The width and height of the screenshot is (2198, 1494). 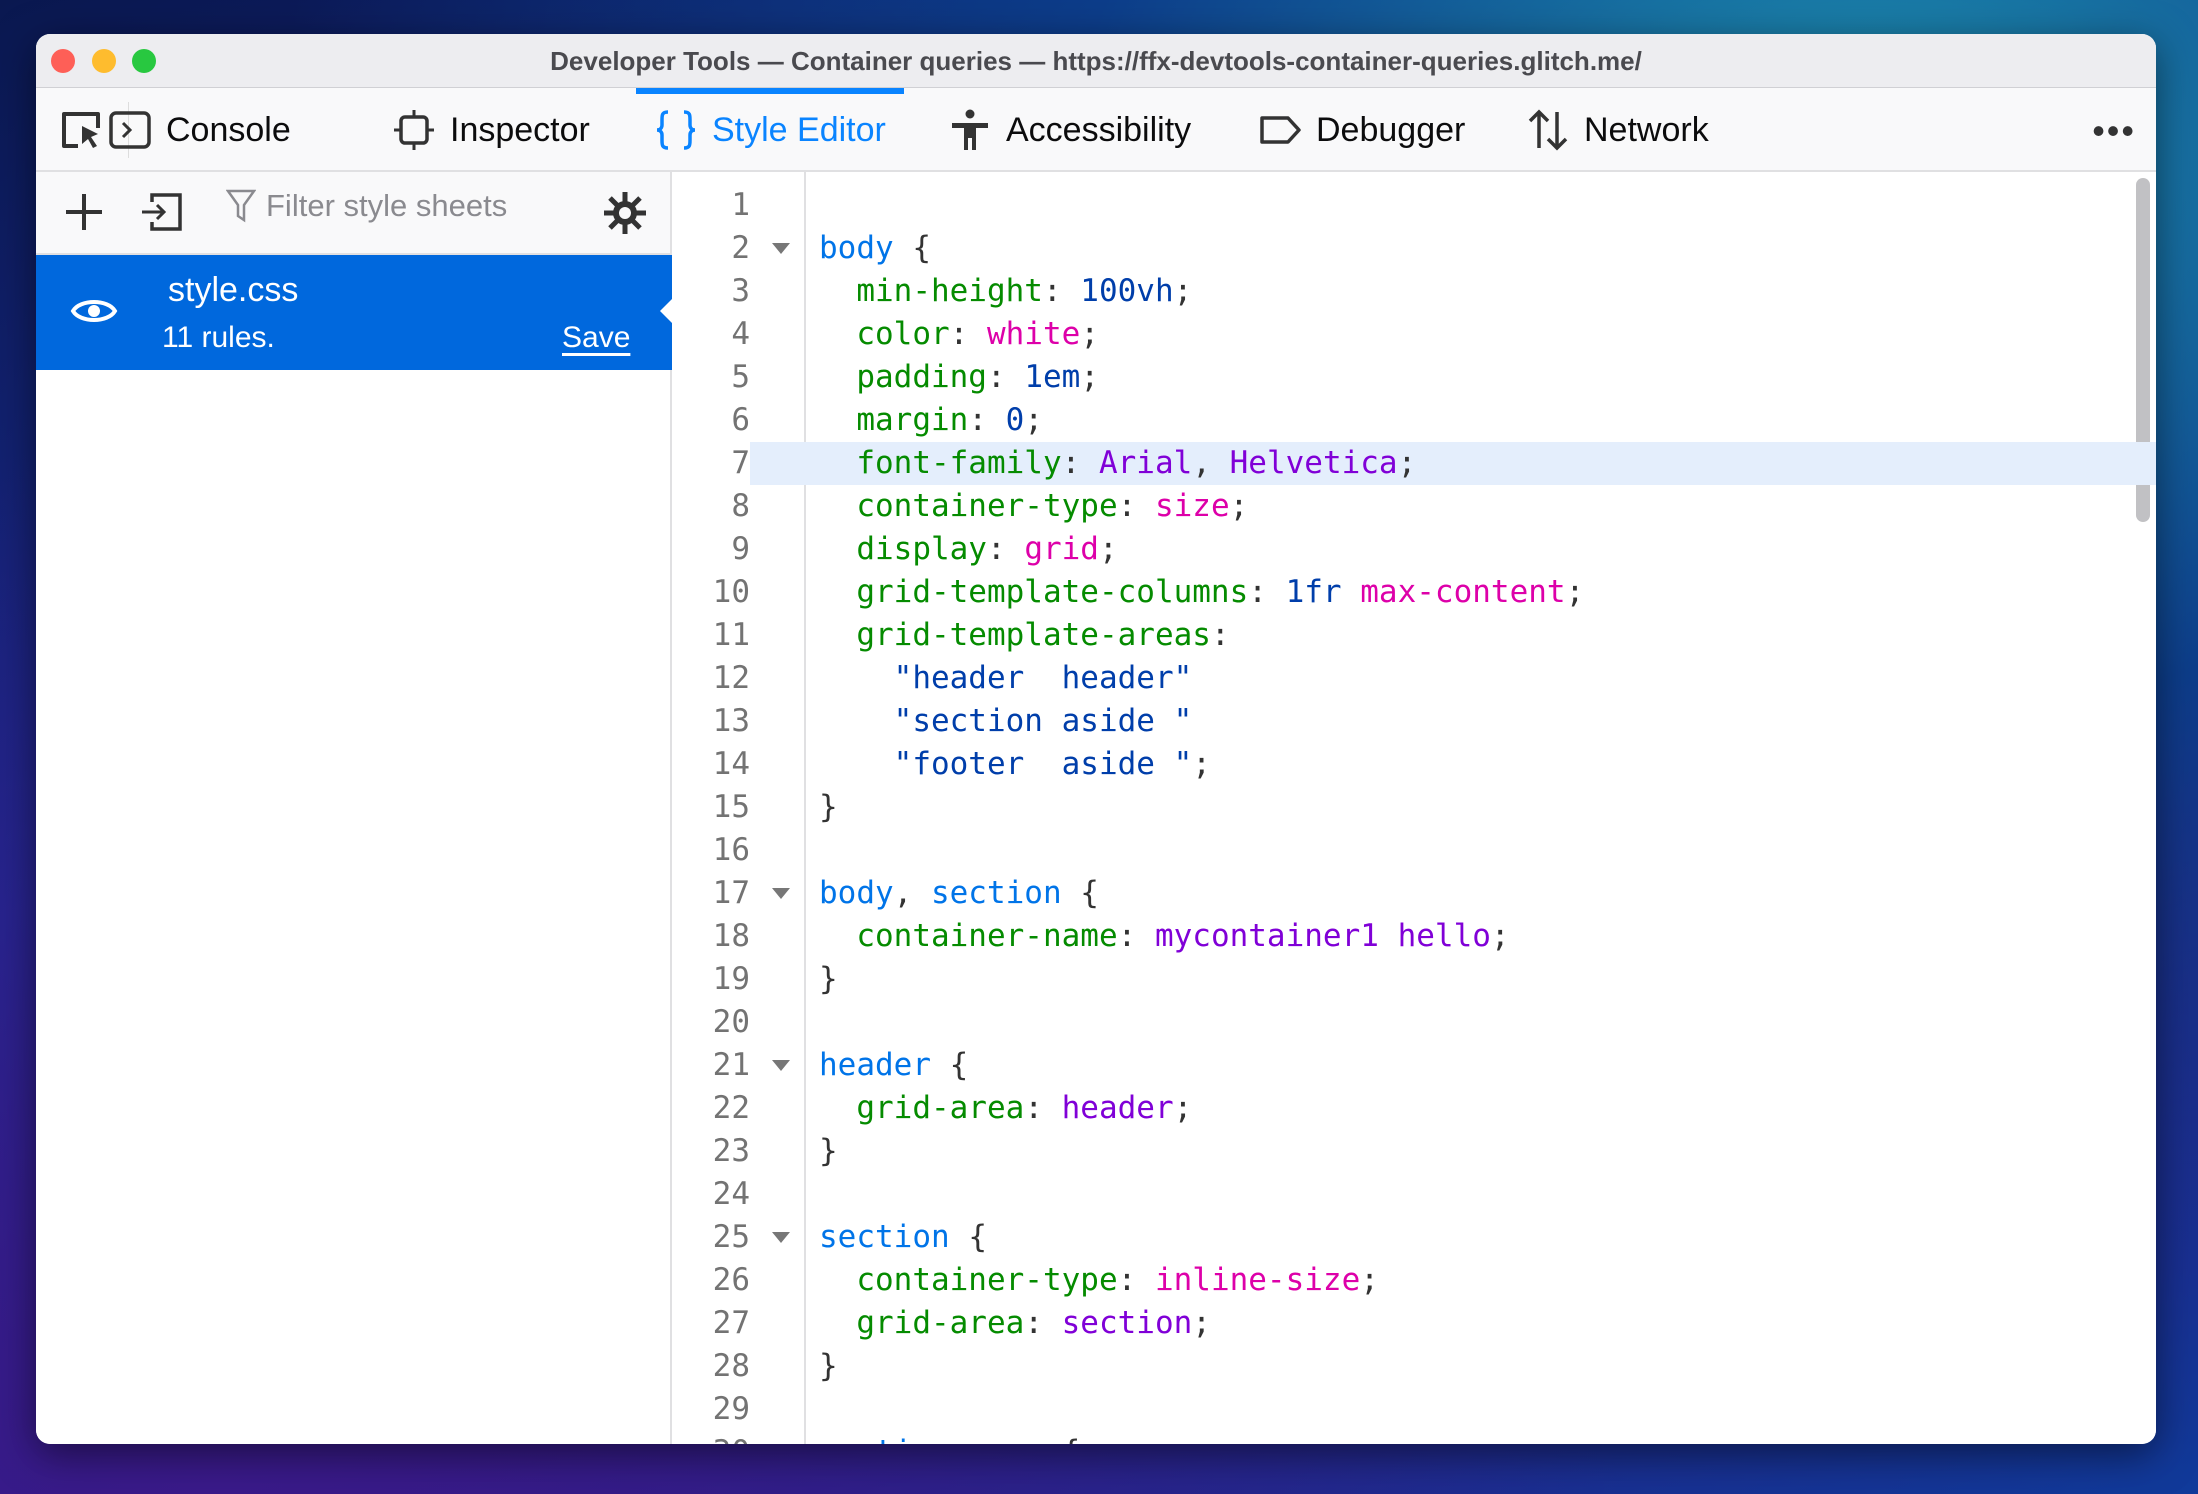 I want to click on code-text: font-family: Arial, Helvetica;, so click(x=1117, y=463).